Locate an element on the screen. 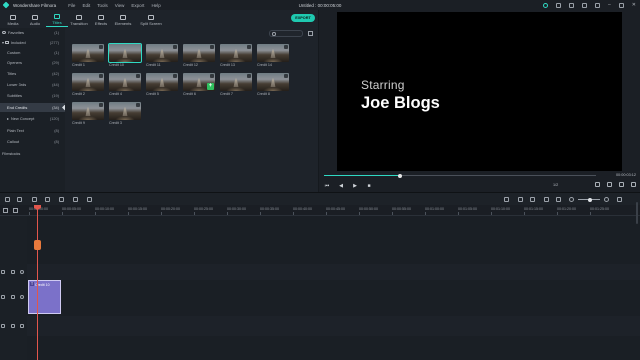 This screenshot has width=640, height=360. voiceover-icon is located at coordinates (532, 199).